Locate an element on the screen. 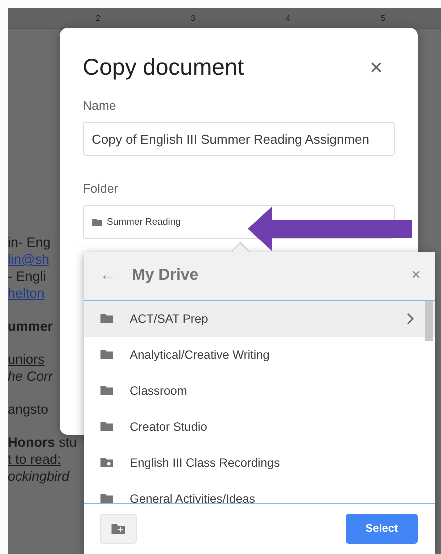  folder-item: Creator Studio is located at coordinates (259, 427).